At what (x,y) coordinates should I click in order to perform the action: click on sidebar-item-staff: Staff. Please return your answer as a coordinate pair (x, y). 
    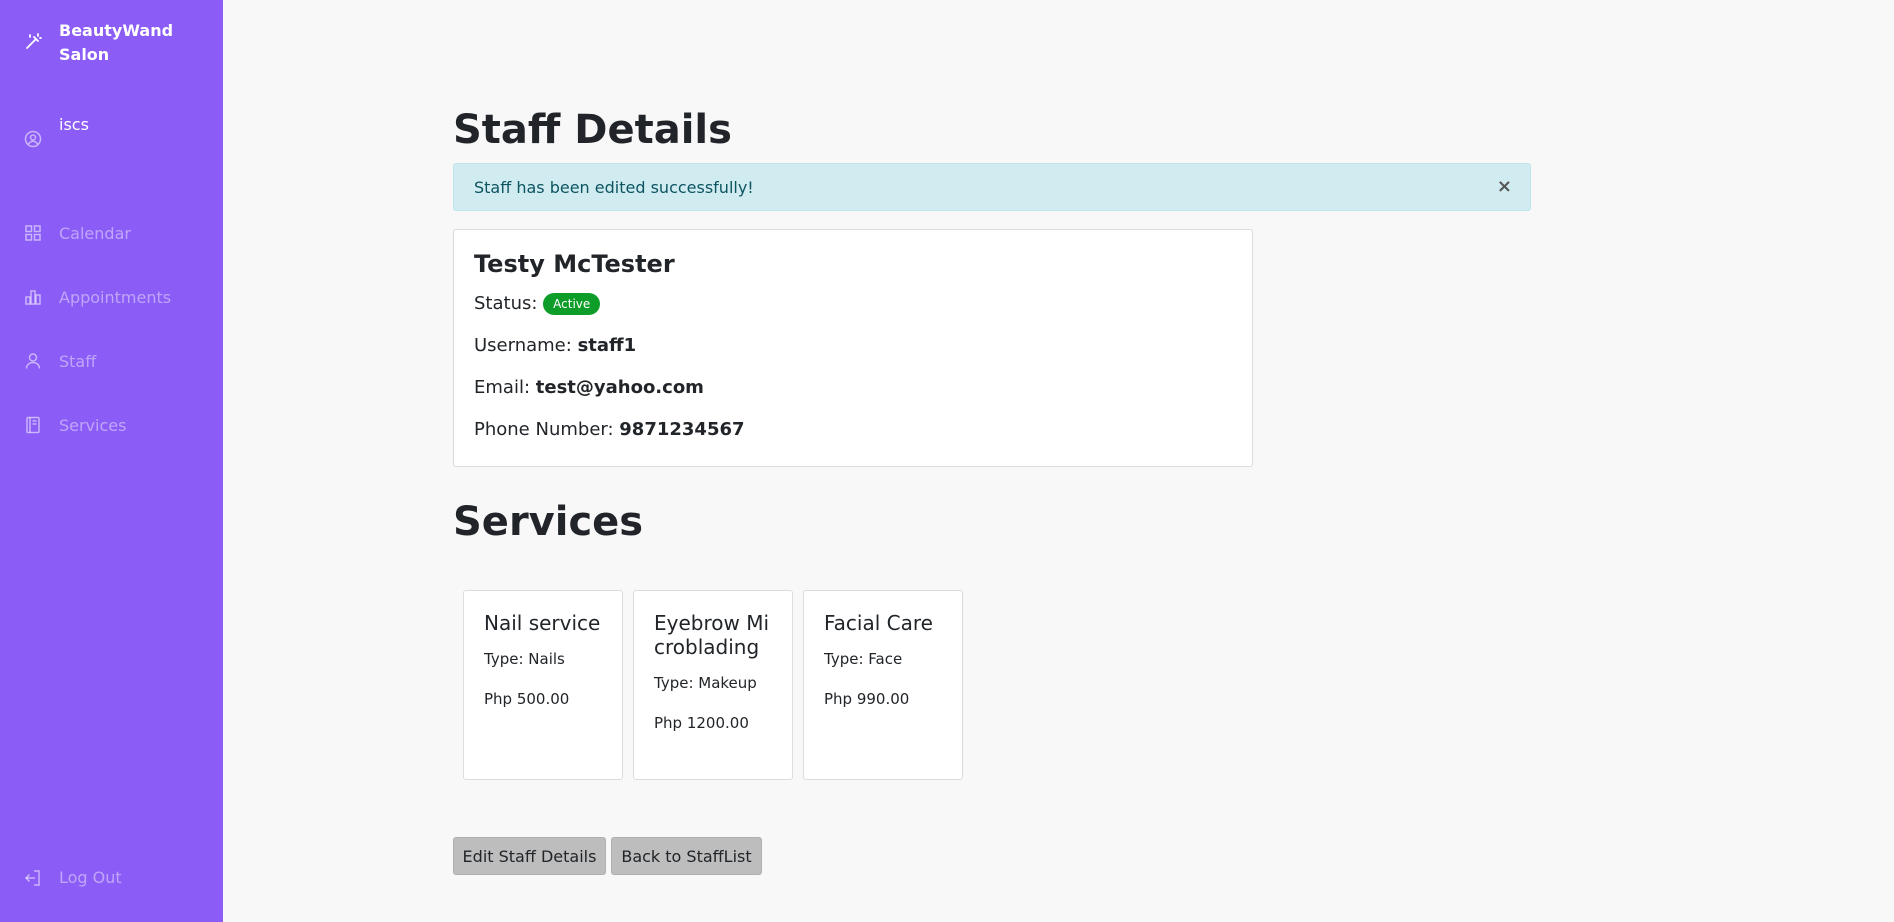
    Looking at the image, I should click on (97, 361).